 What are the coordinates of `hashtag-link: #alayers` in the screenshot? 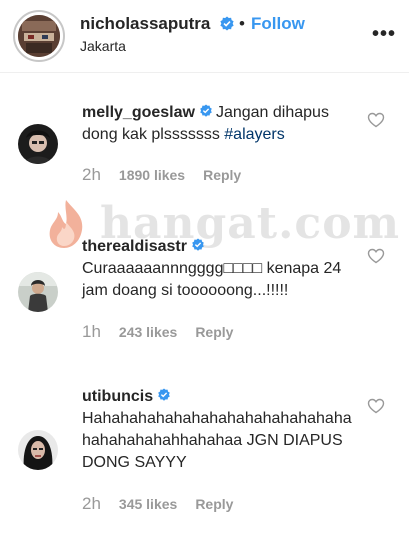 It's located at (254, 134).